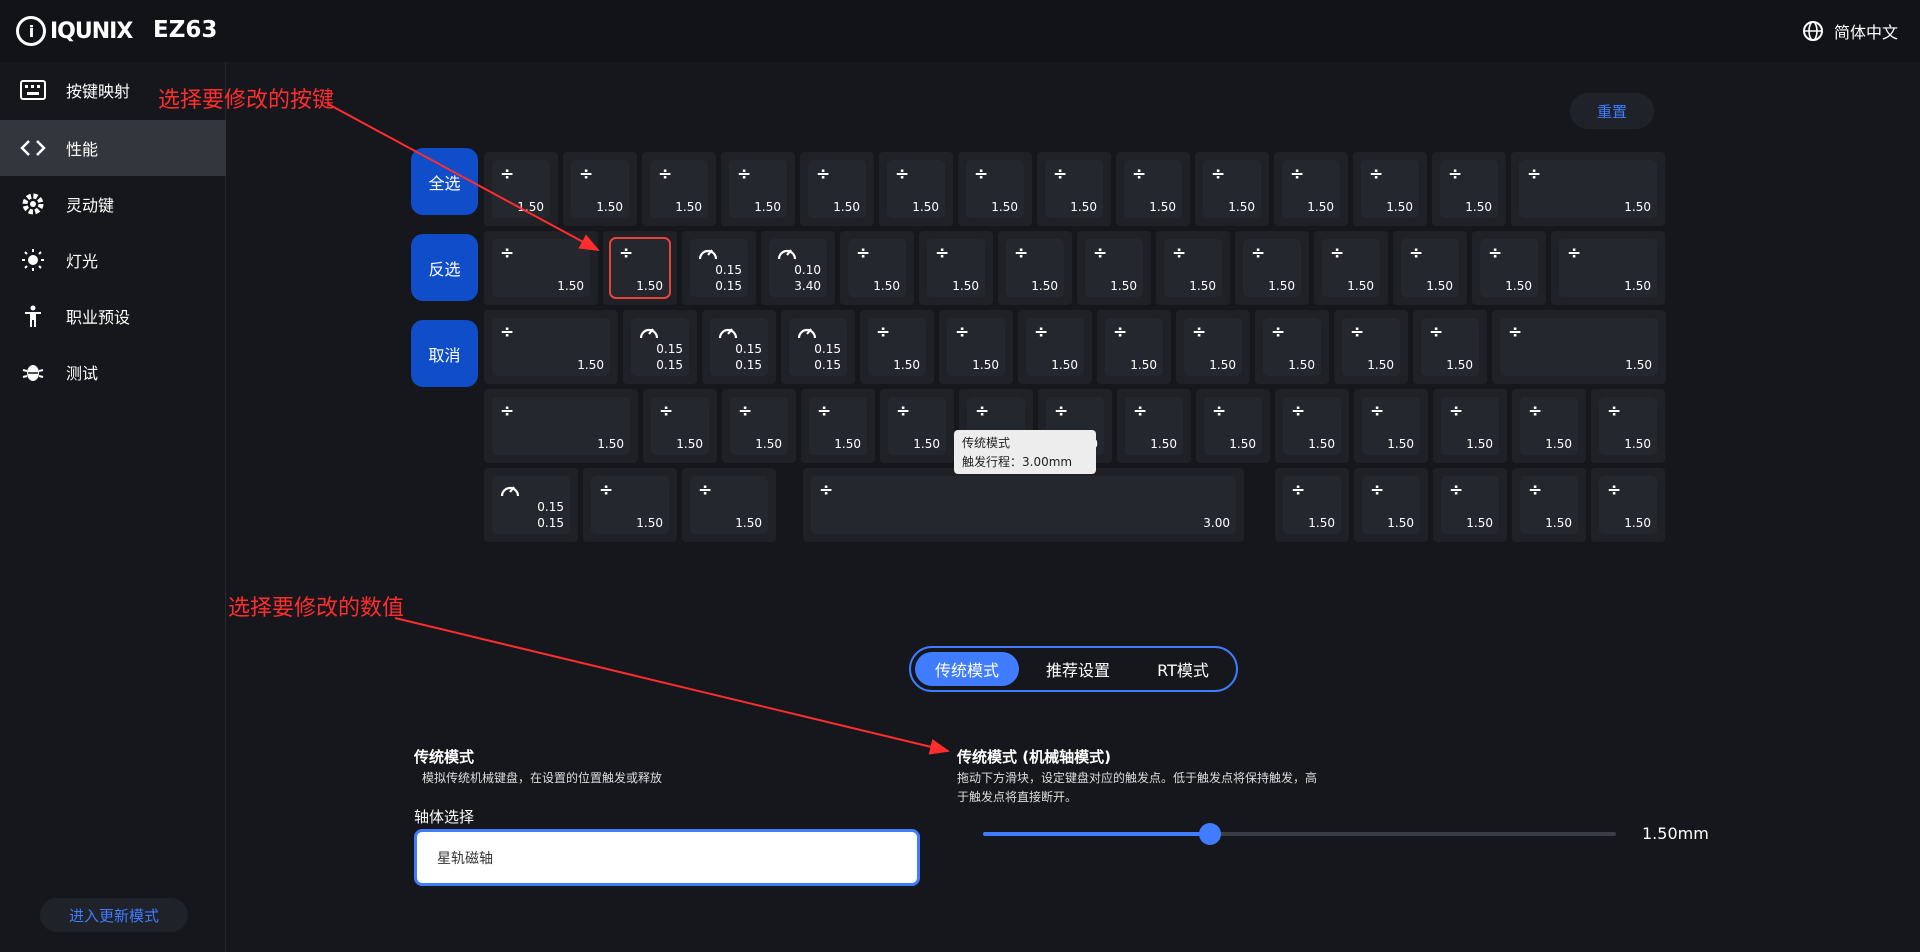  Describe the element at coordinates (463, 177) in the screenshot. I see `annotation-arrow-to-key` at that location.